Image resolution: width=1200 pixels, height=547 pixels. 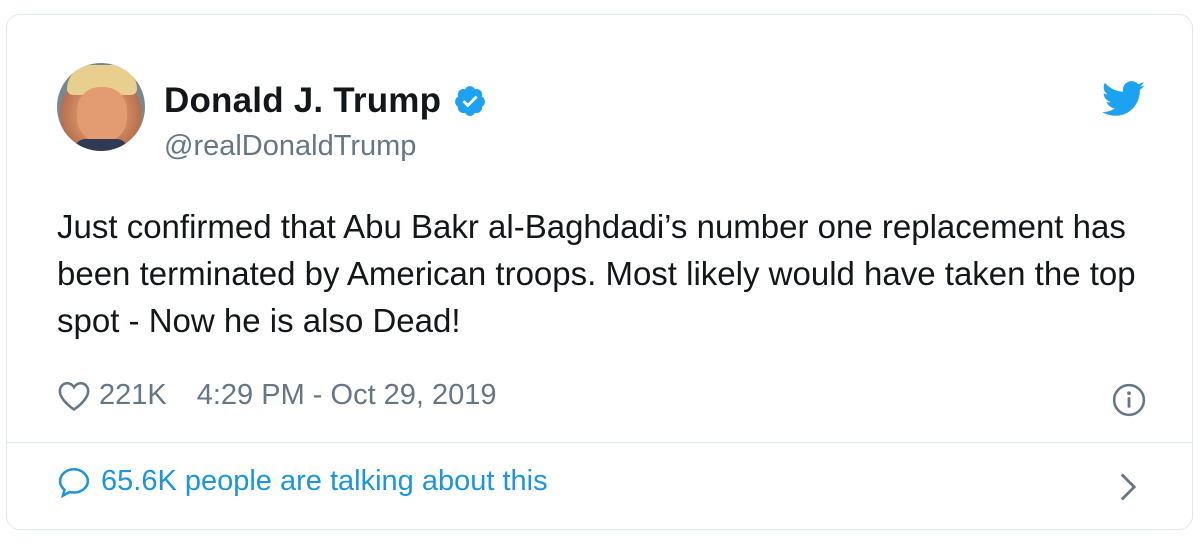 I want to click on author-name: Donald J. Trump, so click(x=302, y=101).